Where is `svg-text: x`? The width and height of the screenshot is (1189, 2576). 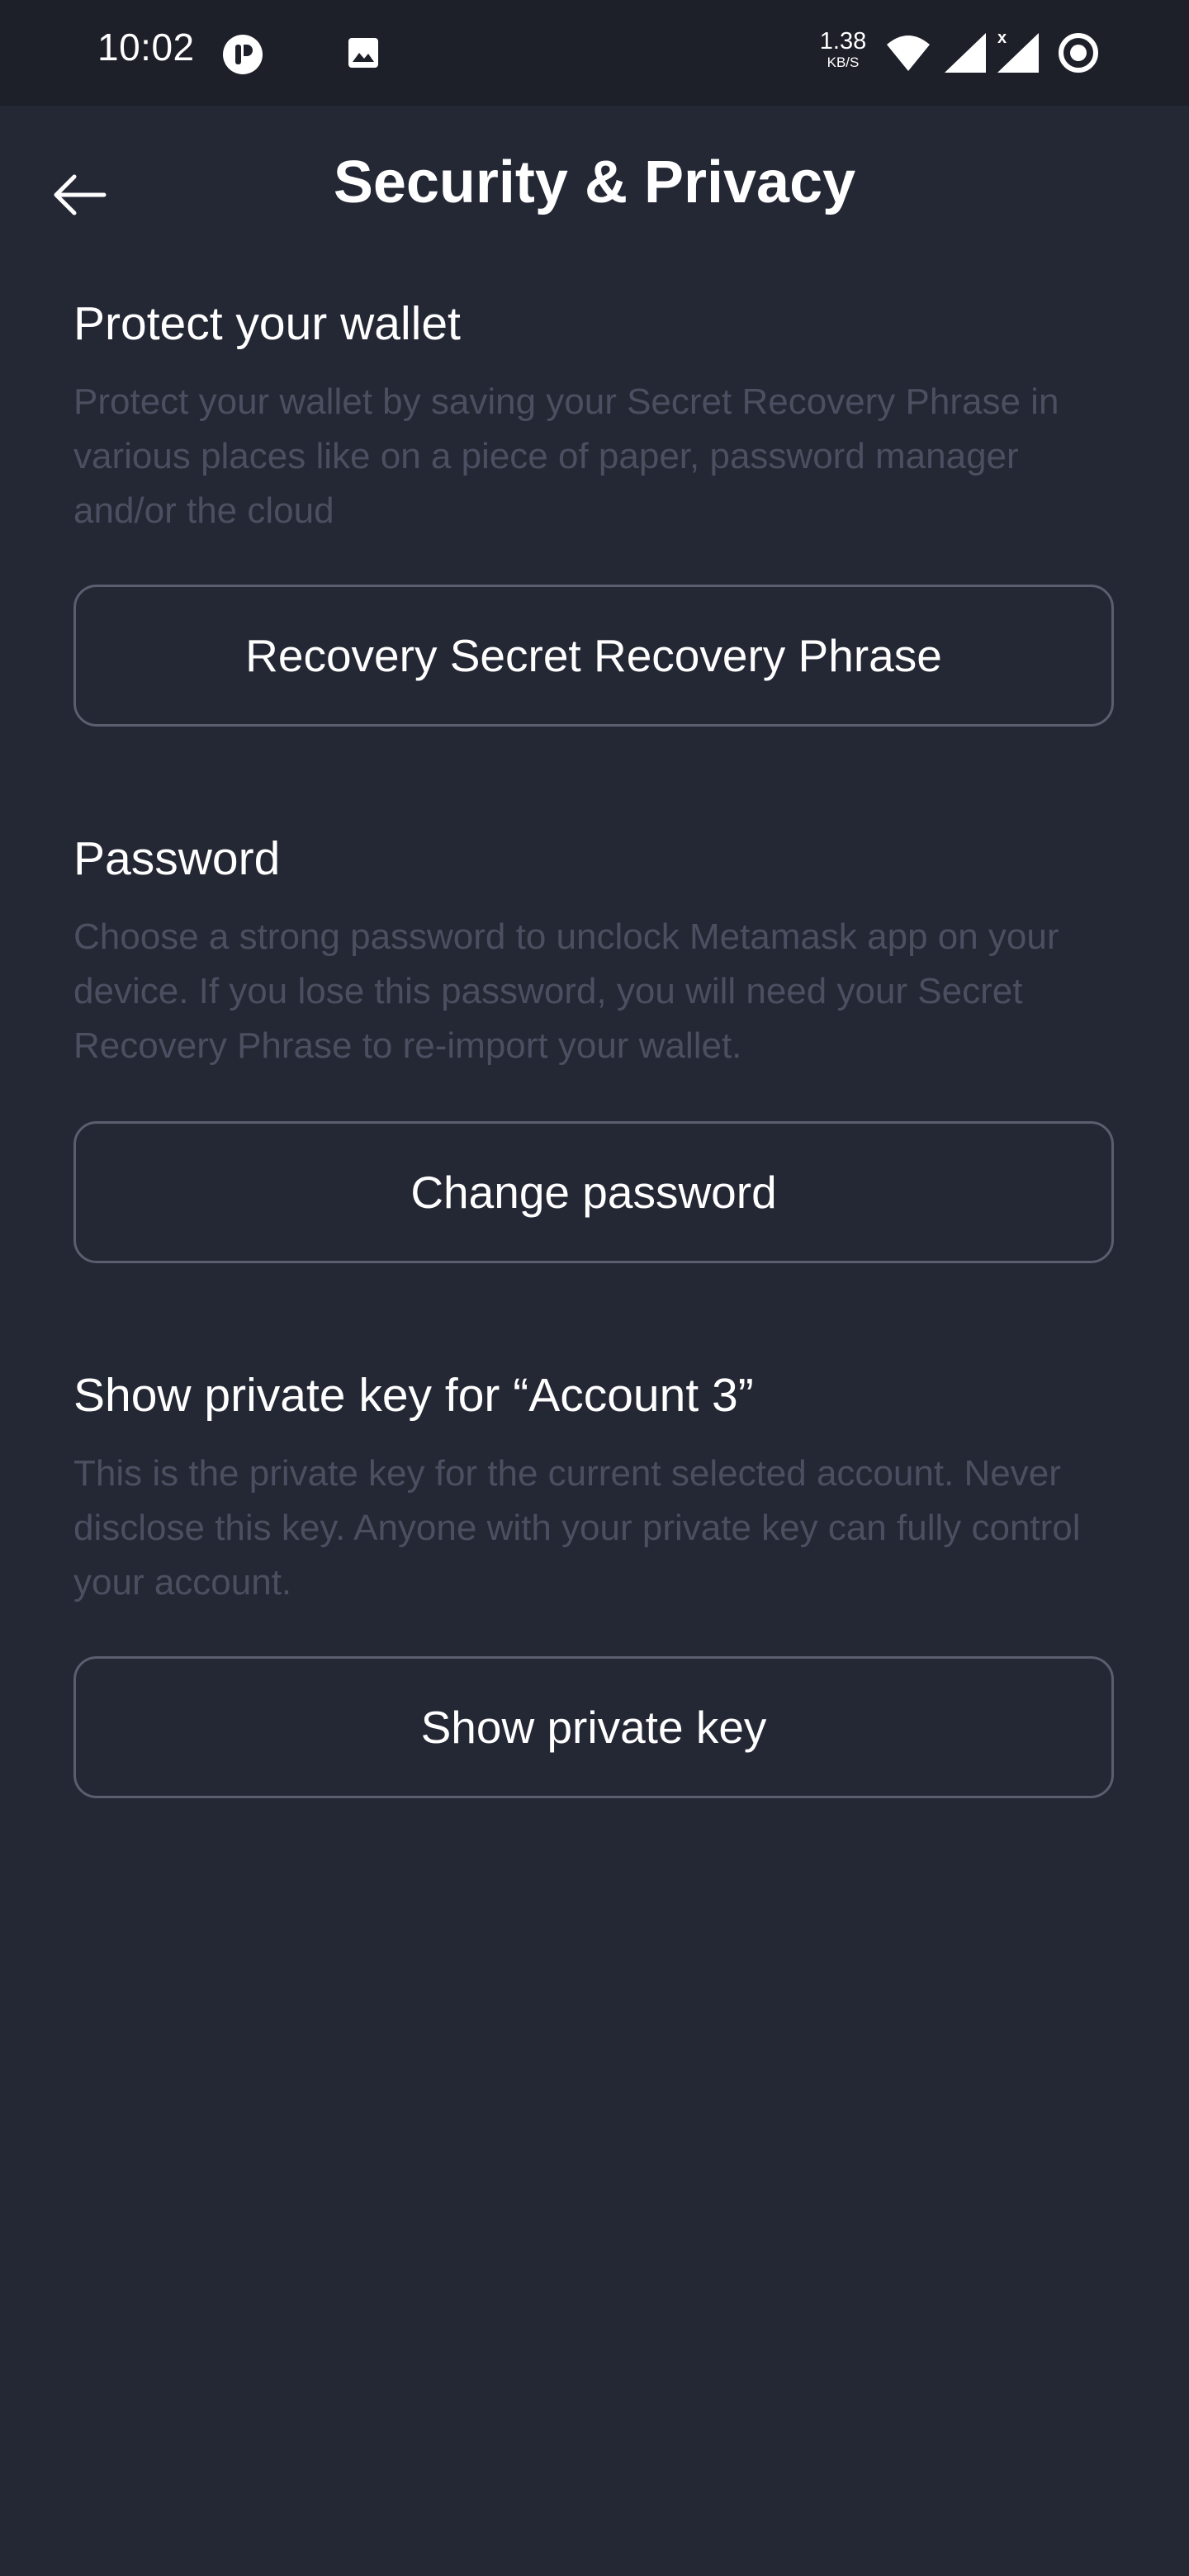
svg-text: x is located at coordinates (1002, 38).